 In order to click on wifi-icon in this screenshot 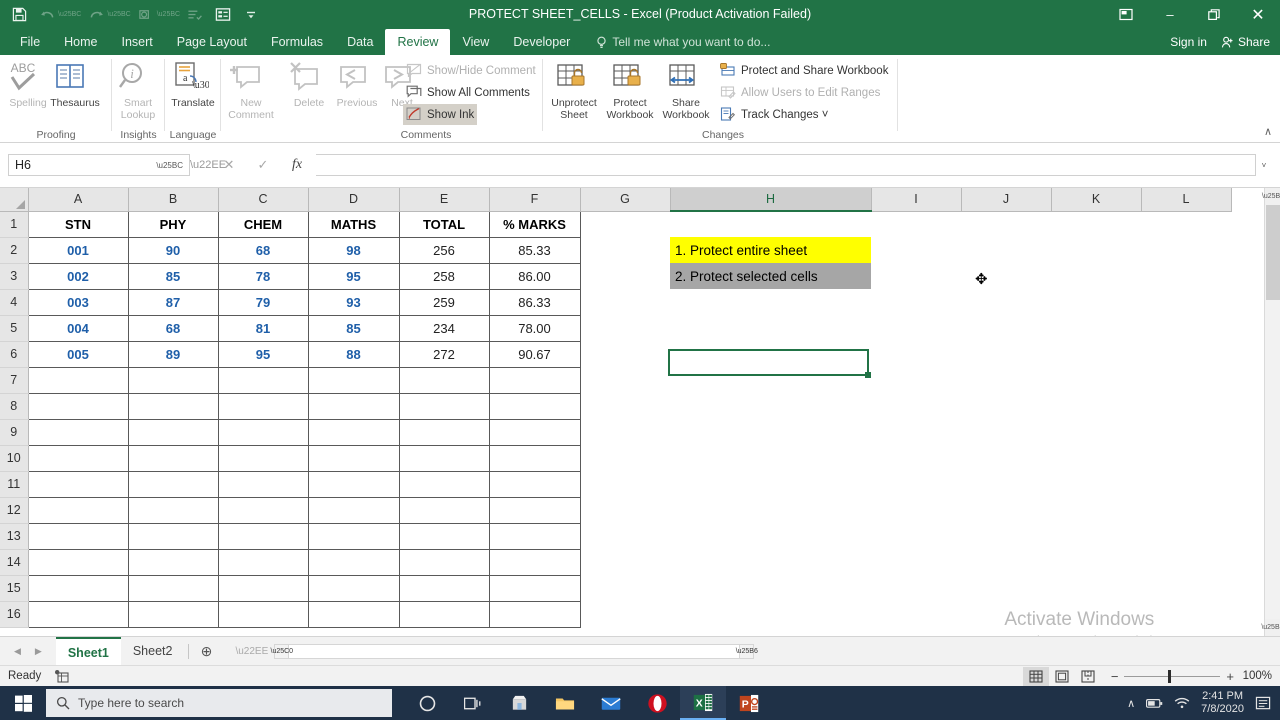, I will do `click(1182, 703)`.